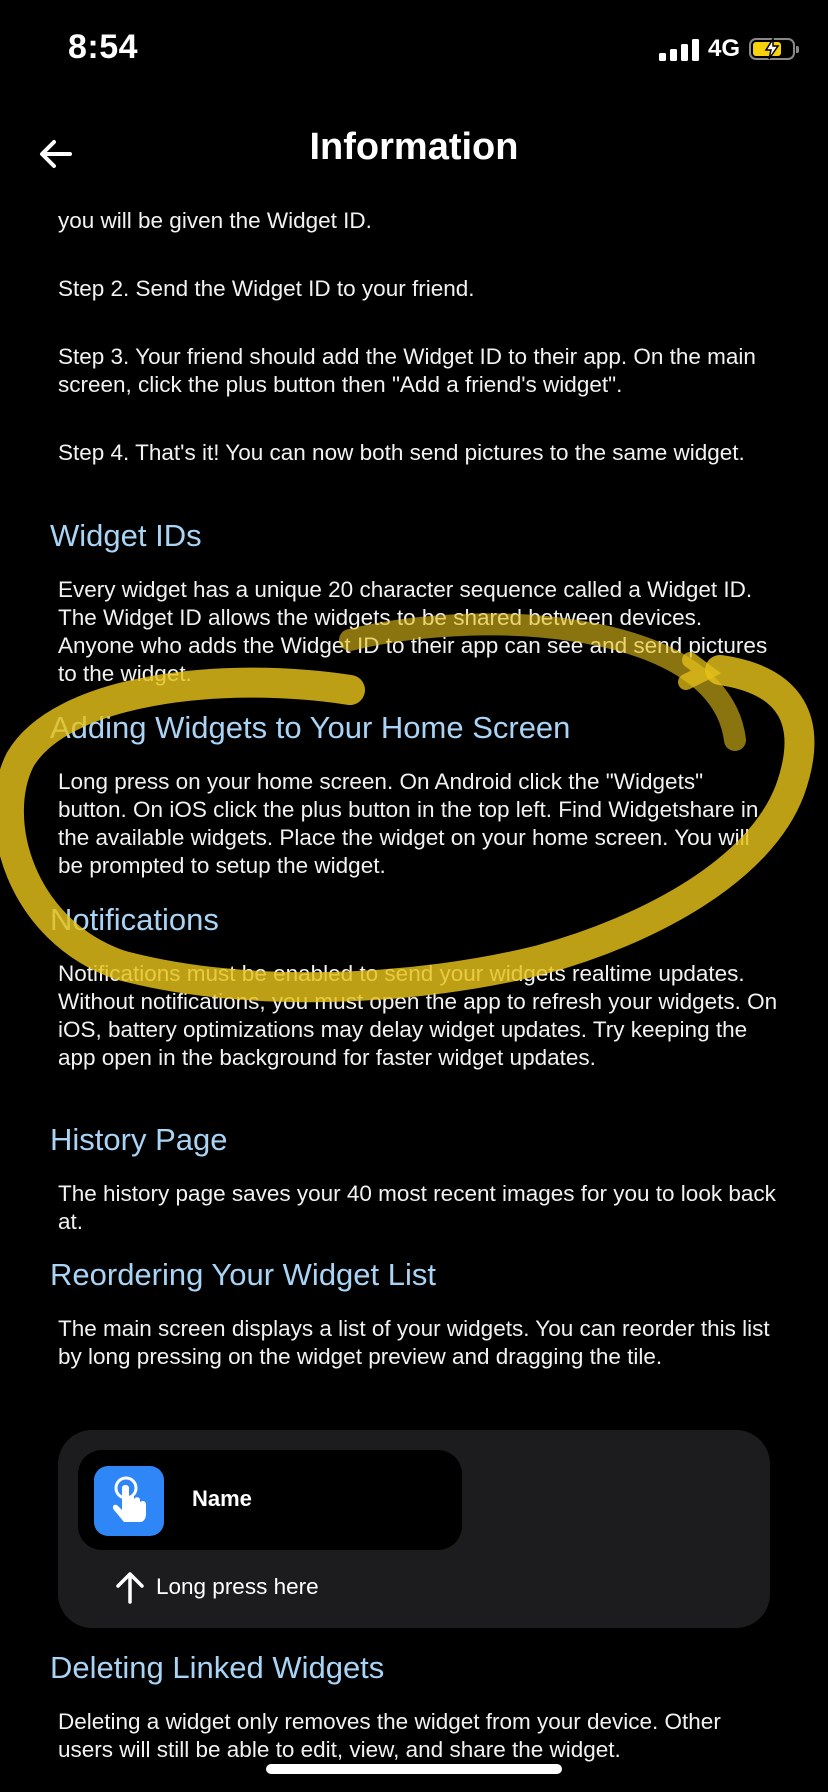  What do you see at coordinates (139, 1139) in the screenshot?
I see `section-title-history-page: History Page` at bounding box center [139, 1139].